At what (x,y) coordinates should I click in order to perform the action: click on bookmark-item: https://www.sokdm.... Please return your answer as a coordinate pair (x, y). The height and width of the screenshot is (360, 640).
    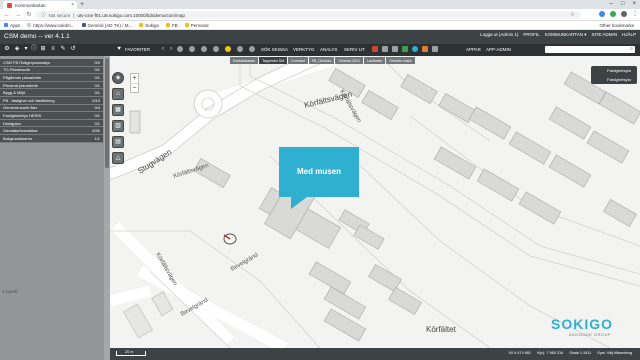
    Looking at the image, I should click on (51, 25).